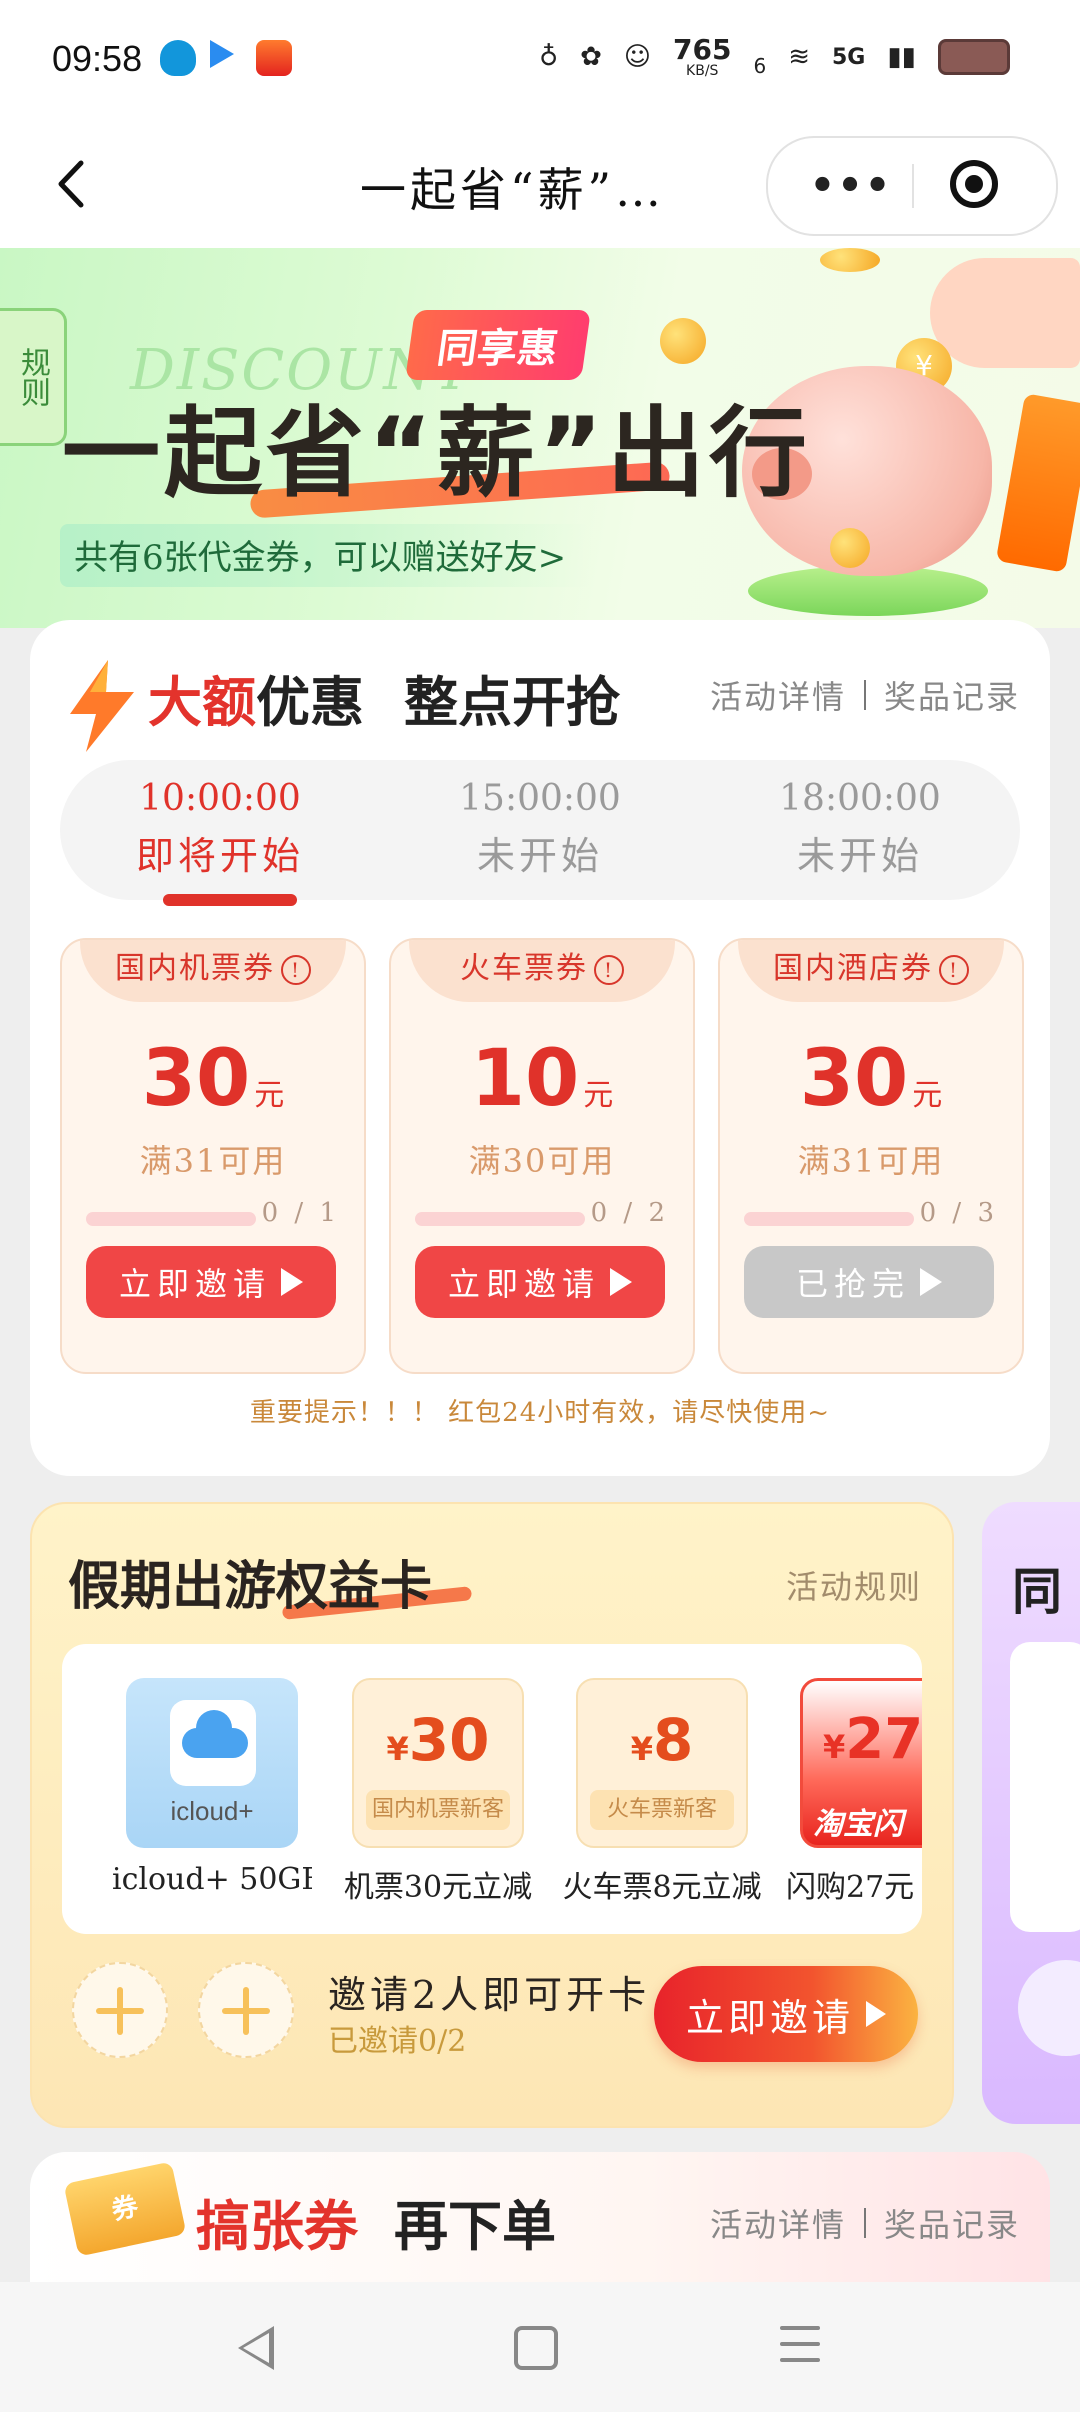  I want to click on invite-progress: 已邀请0/2, so click(397, 2041).